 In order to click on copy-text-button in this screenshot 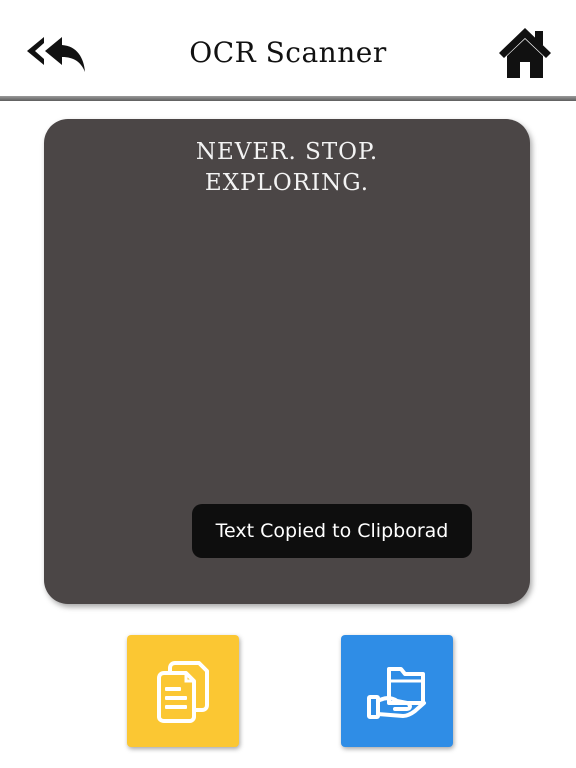, I will do `click(183, 691)`.